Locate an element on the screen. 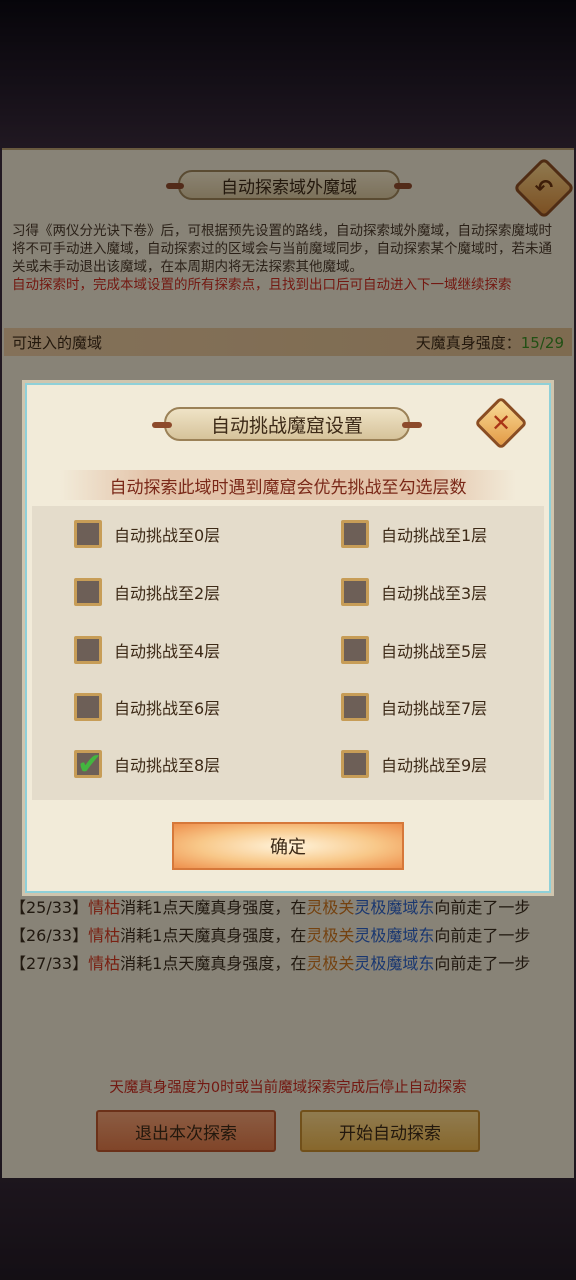  option-floor-4: 自动挑战至4层 is located at coordinates (147, 650).